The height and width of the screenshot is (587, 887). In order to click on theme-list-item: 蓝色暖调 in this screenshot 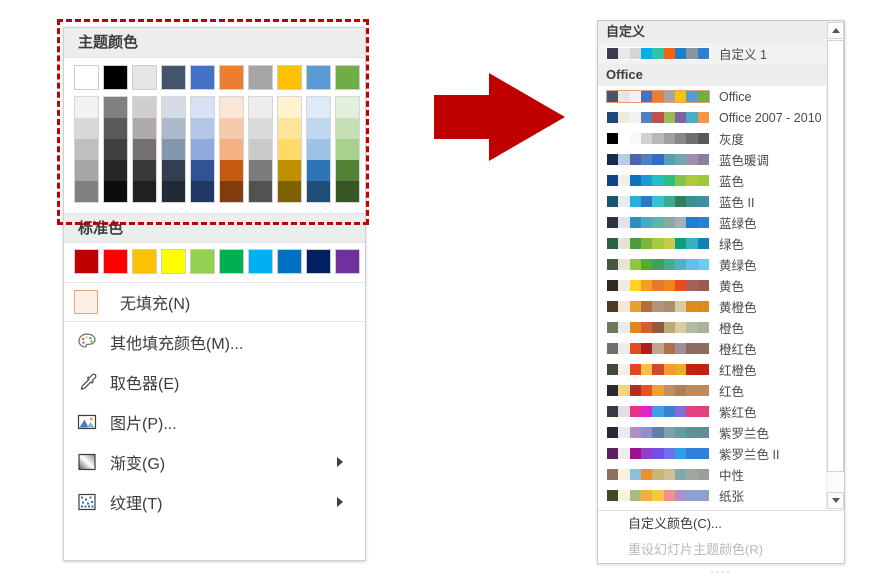, I will do `click(721, 159)`.